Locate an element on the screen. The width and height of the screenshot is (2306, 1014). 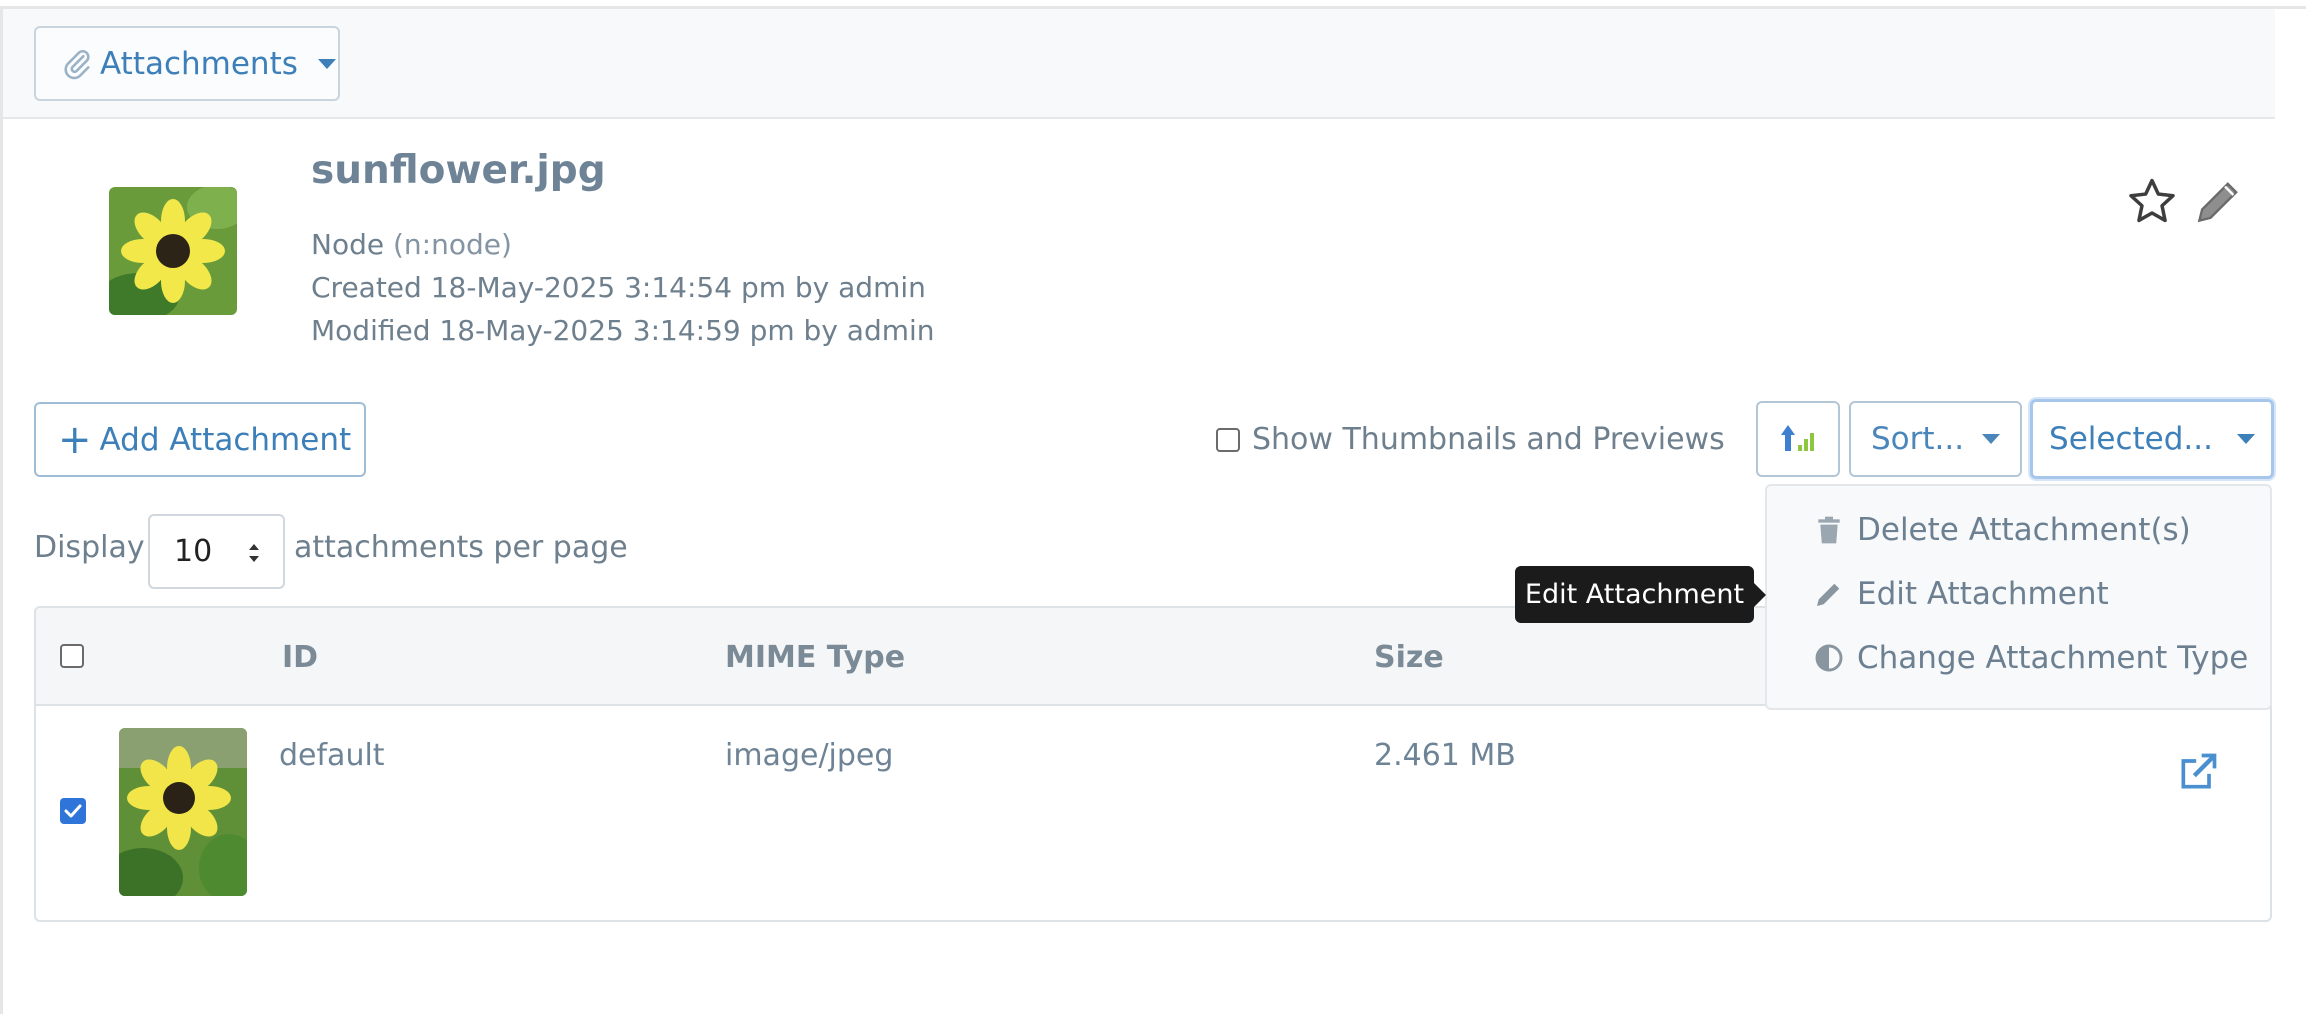
per-page-label: attachments per page is located at coordinates (461, 547).